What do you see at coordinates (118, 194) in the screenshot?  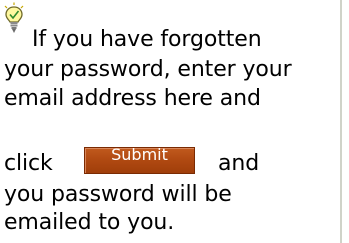 I see `help-text-line-5: you password will be` at bounding box center [118, 194].